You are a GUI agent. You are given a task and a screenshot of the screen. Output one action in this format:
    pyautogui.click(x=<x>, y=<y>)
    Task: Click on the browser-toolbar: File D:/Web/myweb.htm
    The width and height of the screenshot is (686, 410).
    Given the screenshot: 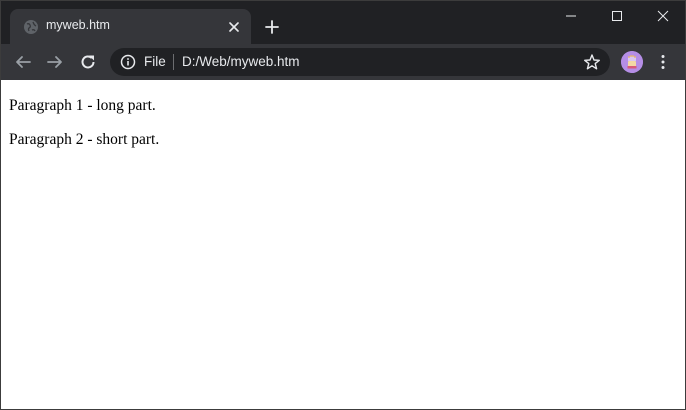 What is the action you would take?
    pyautogui.click(x=343, y=62)
    